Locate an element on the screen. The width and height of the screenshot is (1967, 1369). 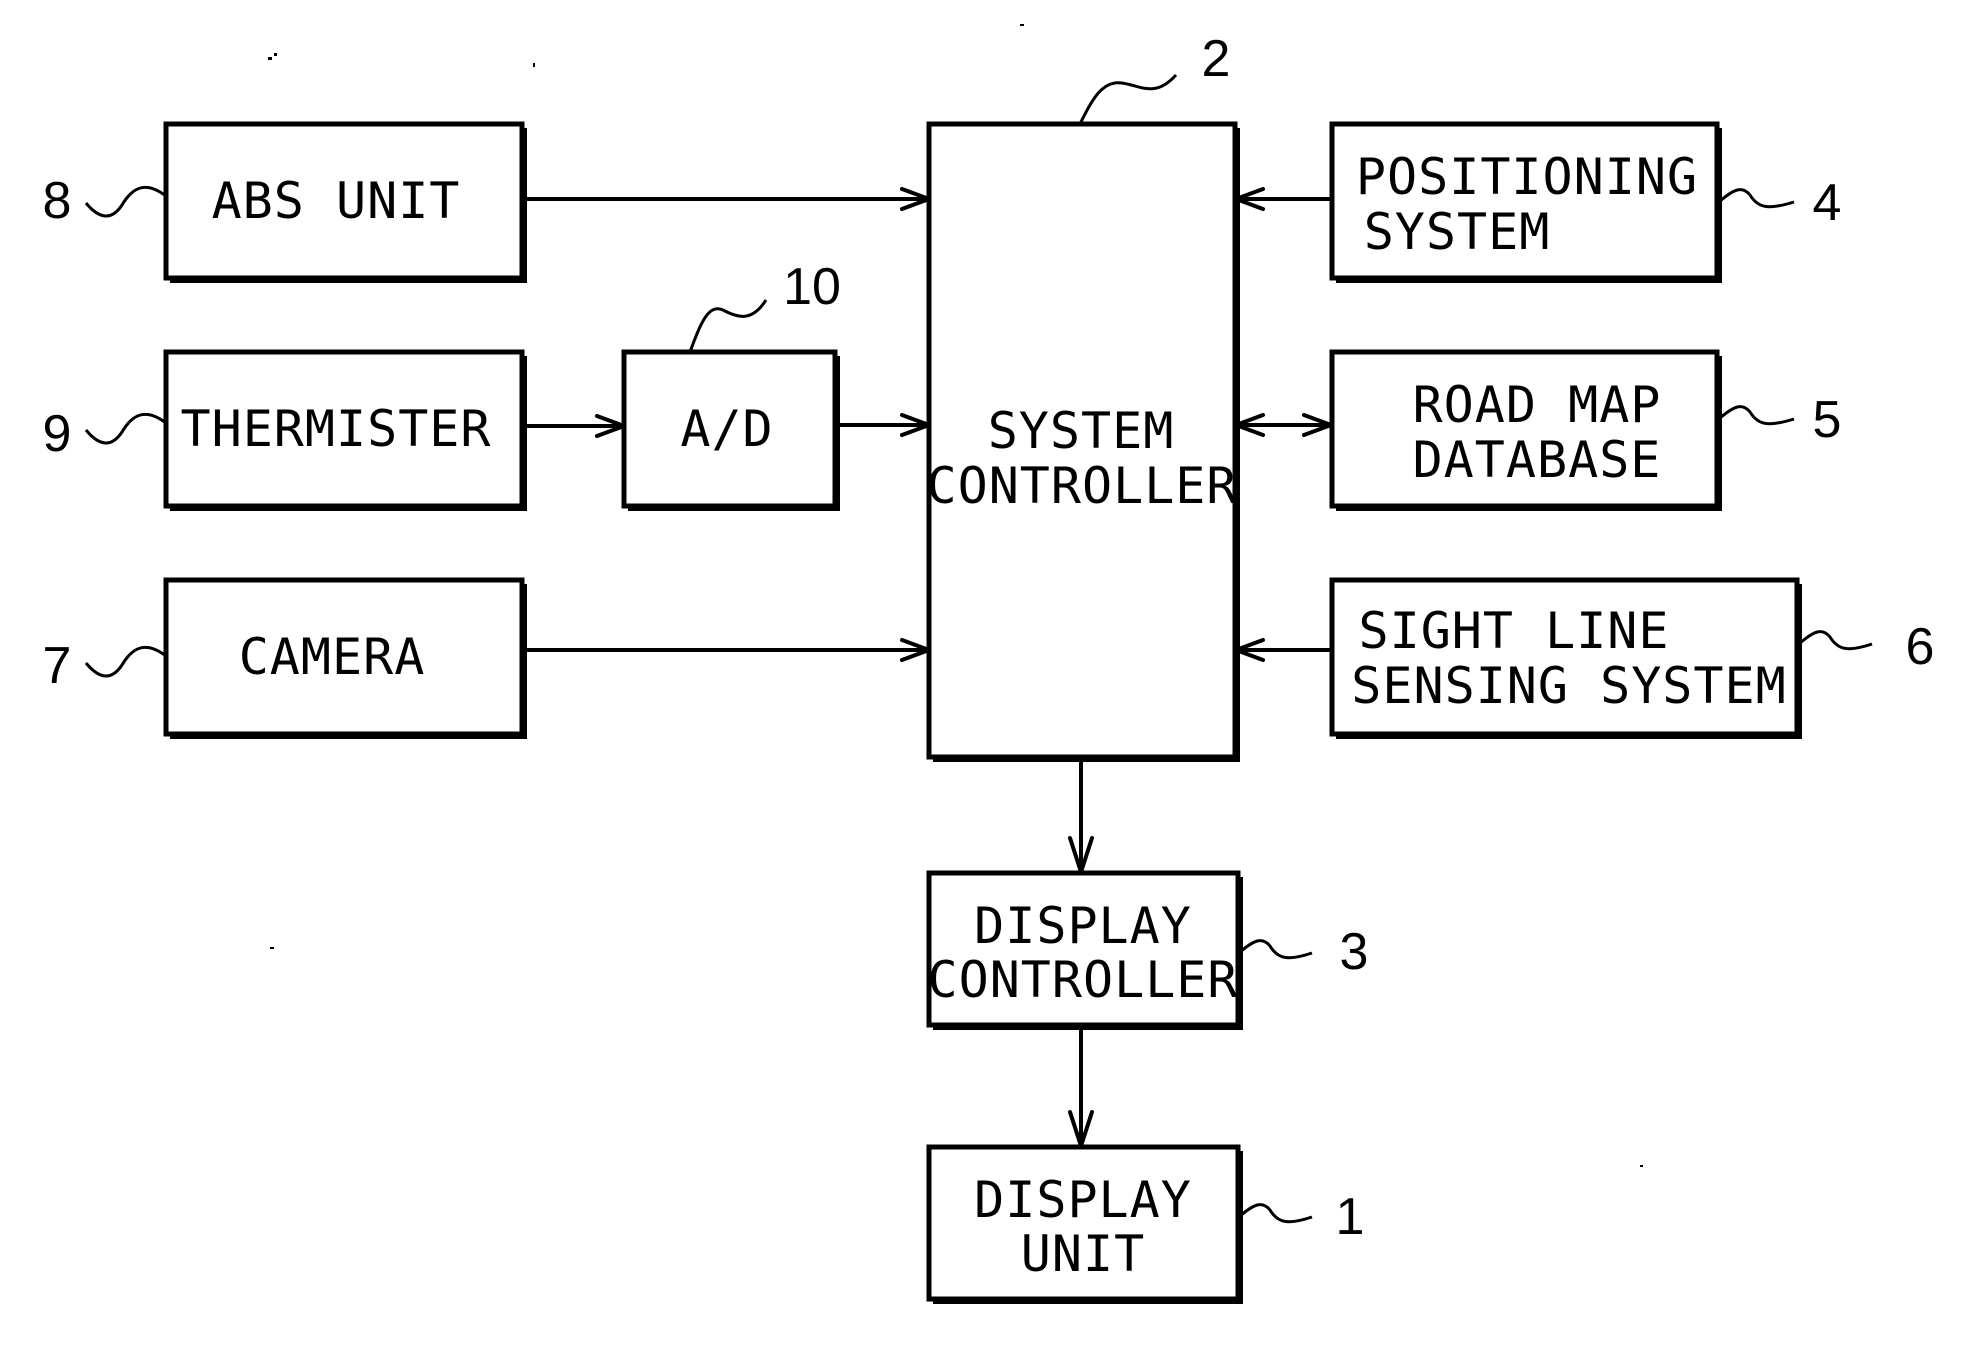
block-display-unit: DISPLAY UNIT is located at coordinates (1084, 1224).